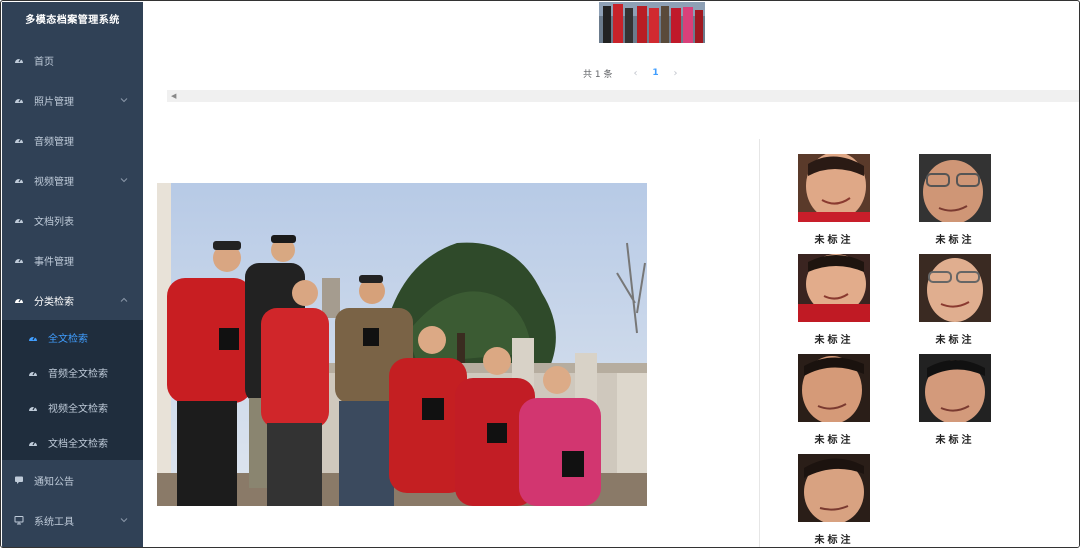  I want to click on sidebar-item-label: 音频管理, so click(54, 142).